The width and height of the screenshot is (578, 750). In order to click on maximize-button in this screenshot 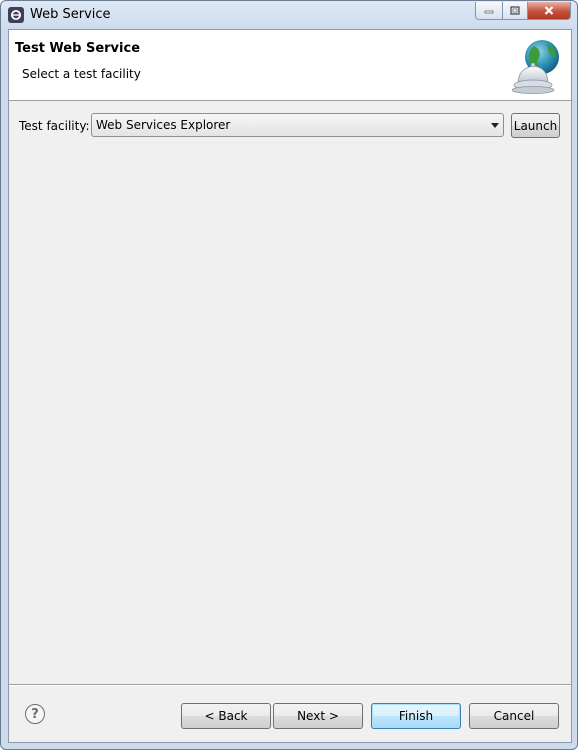, I will do `click(515, 11)`.